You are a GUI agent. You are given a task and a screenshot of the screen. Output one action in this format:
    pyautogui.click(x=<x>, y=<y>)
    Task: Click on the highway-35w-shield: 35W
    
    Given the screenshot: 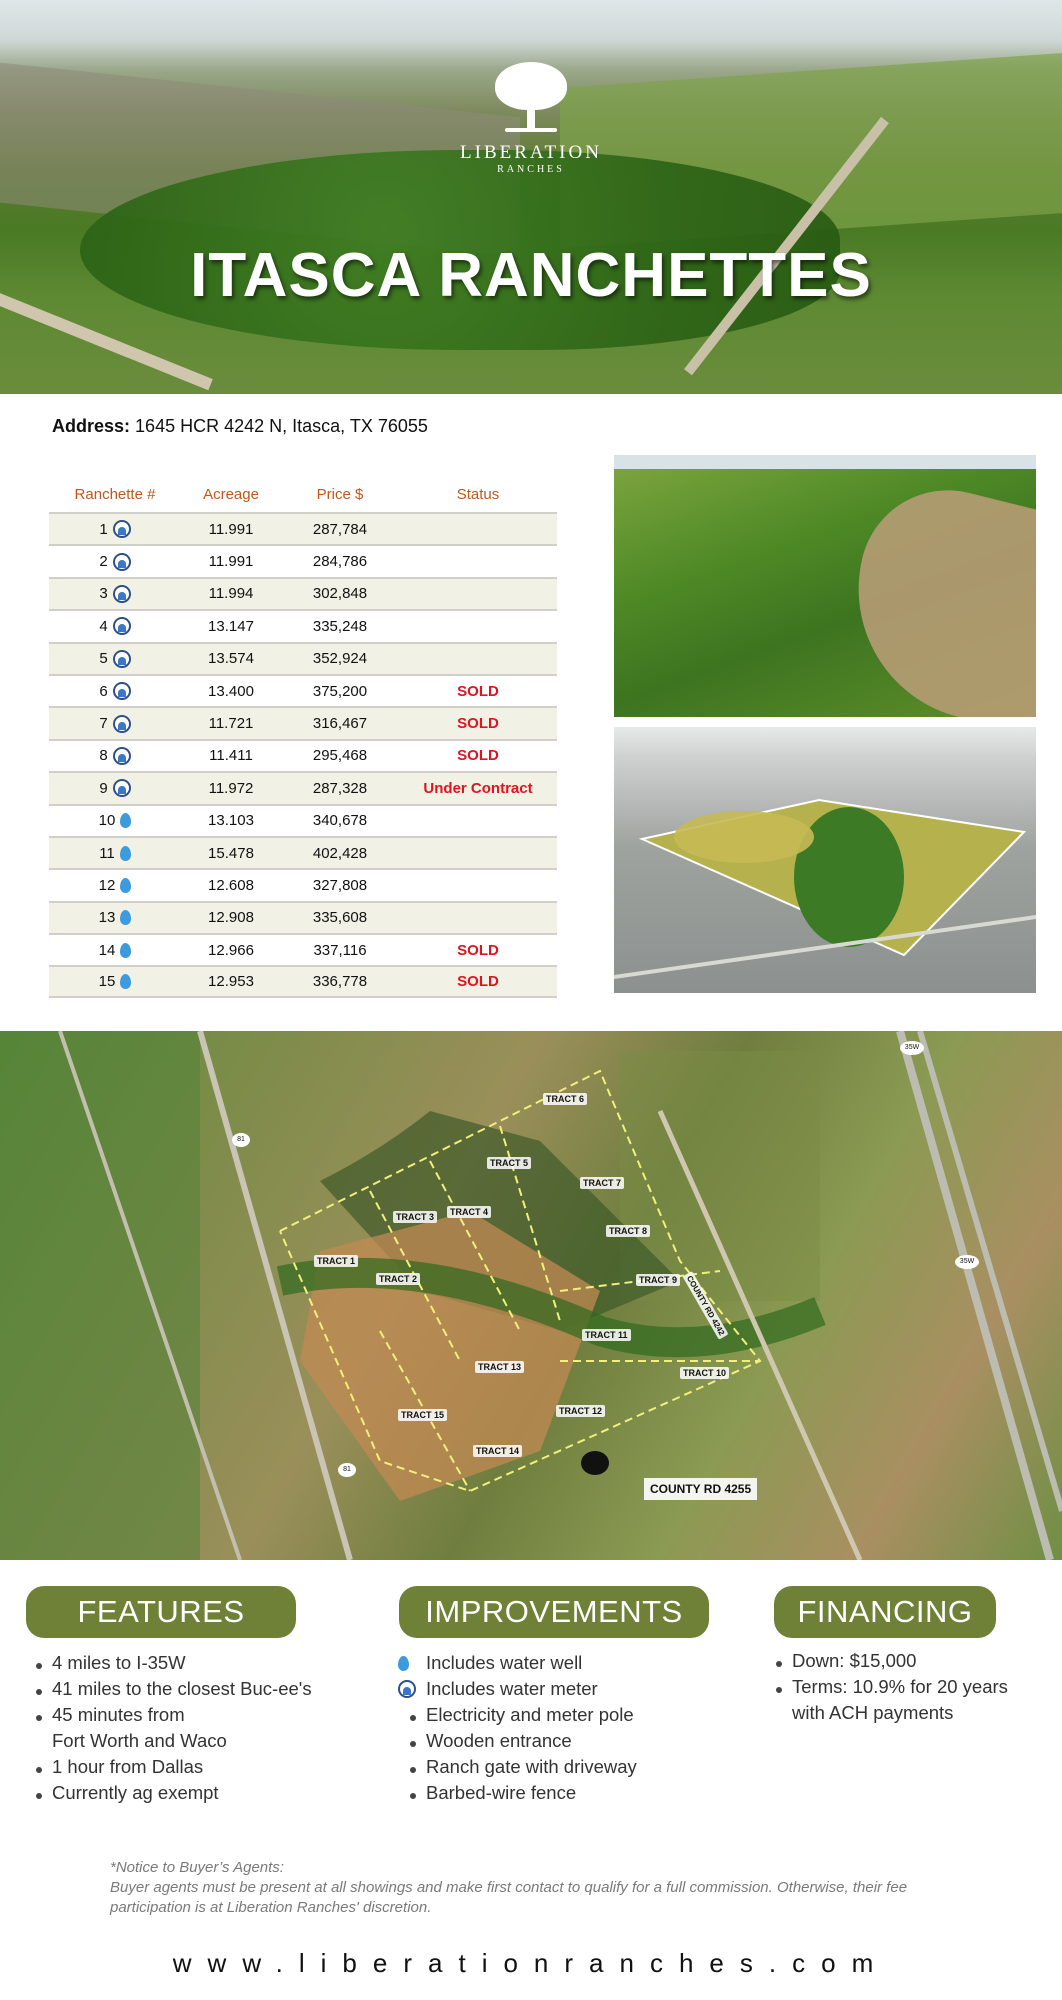 What is the action you would take?
    pyautogui.click(x=967, y=1262)
    